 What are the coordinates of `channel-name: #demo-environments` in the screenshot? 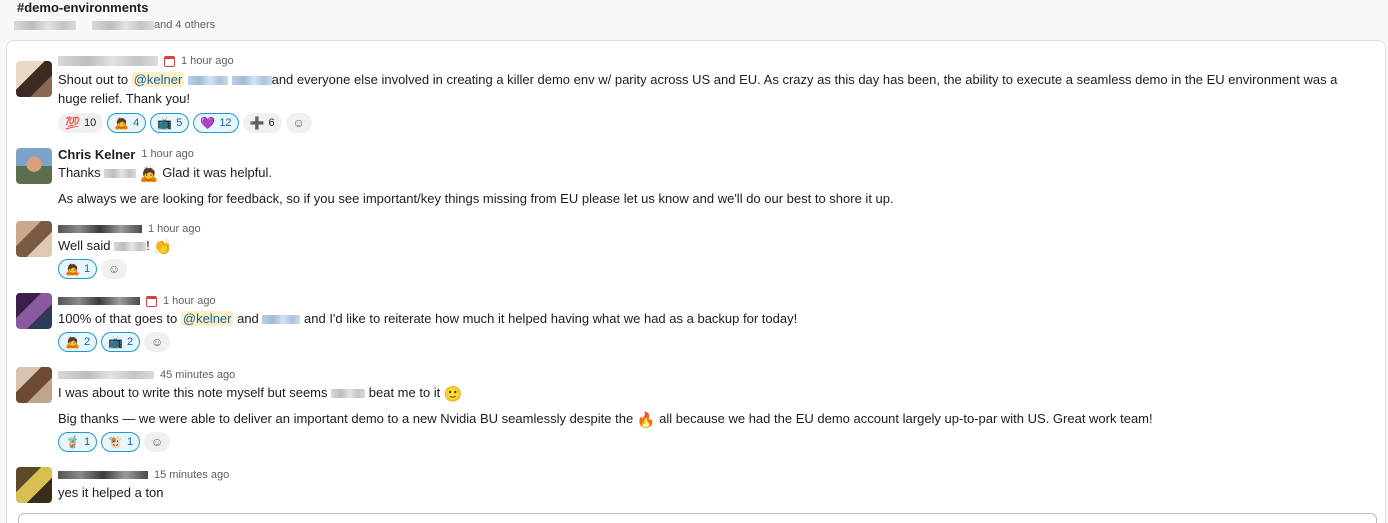 It's located at (82, 7).